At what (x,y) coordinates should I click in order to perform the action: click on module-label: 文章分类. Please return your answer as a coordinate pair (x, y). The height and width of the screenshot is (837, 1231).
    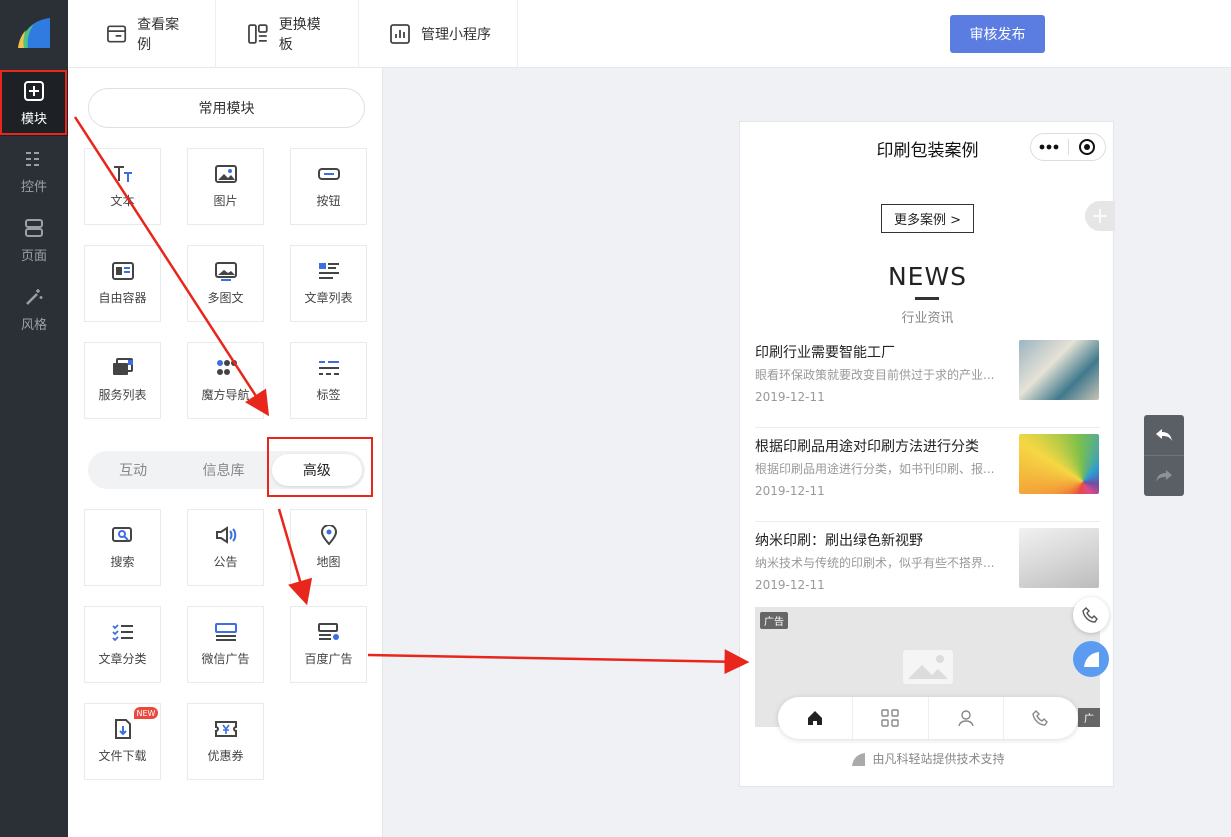
    Looking at the image, I should click on (122, 659).